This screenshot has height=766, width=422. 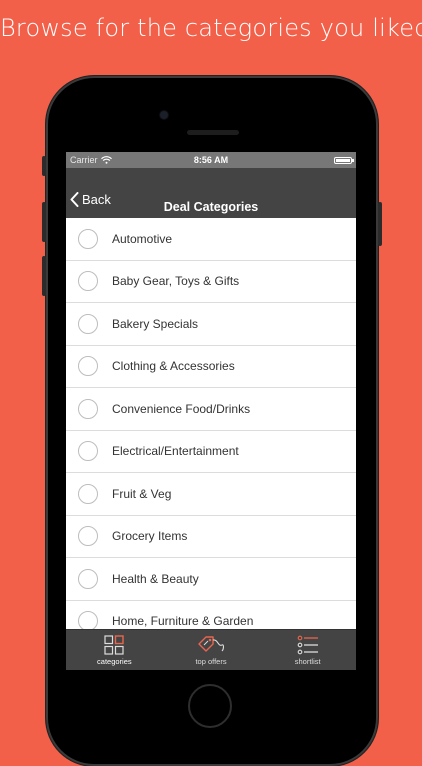 What do you see at coordinates (211, 207) in the screenshot?
I see `page-title: Deal Categories` at bounding box center [211, 207].